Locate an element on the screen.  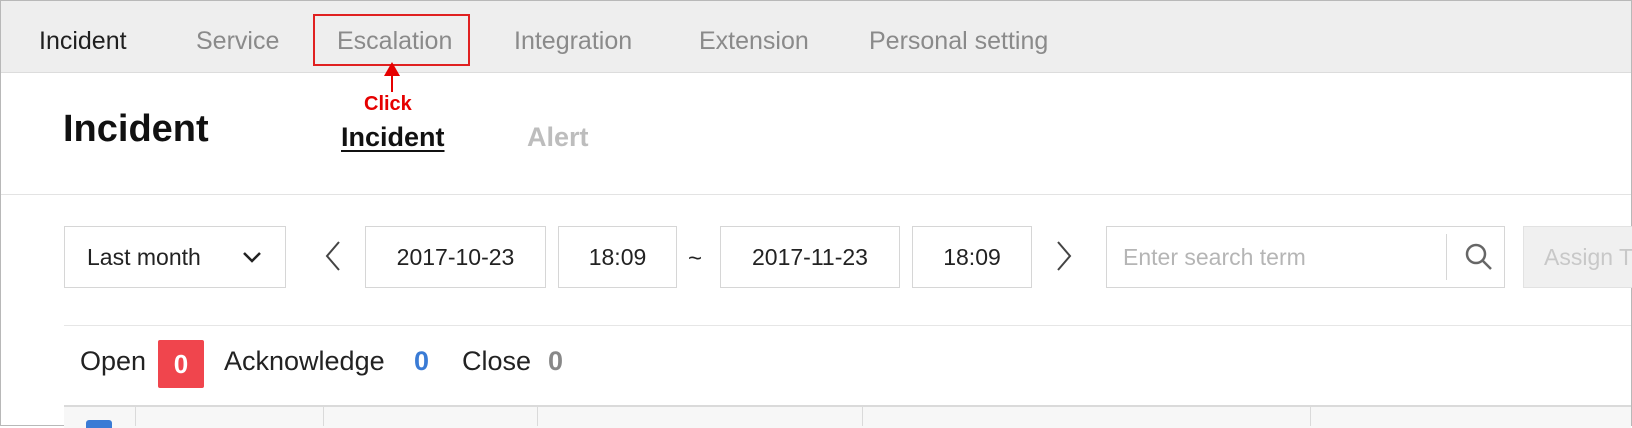
chevron-down-icon is located at coordinates (252, 257).